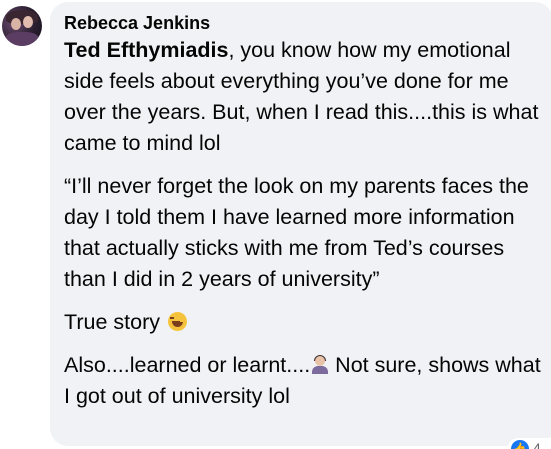  What do you see at coordinates (22, 26) in the screenshot?
I see `avatar` at bounding box center [22, 26].